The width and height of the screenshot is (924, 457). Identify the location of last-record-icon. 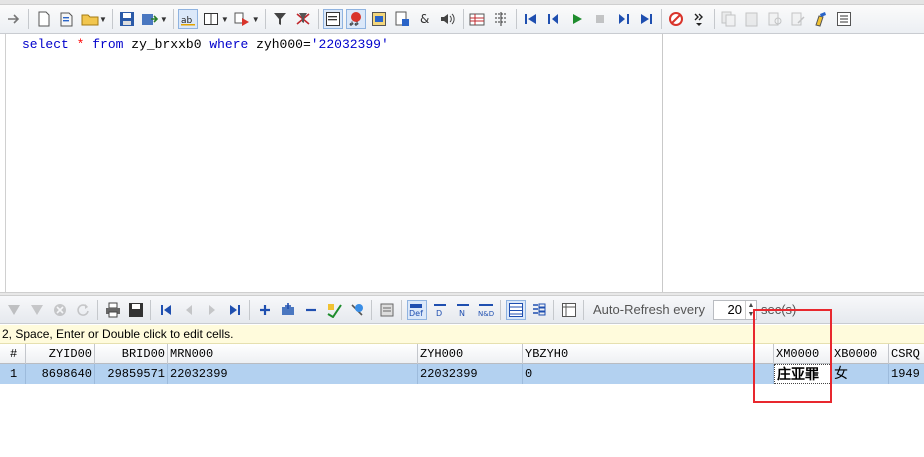
(235, 310).